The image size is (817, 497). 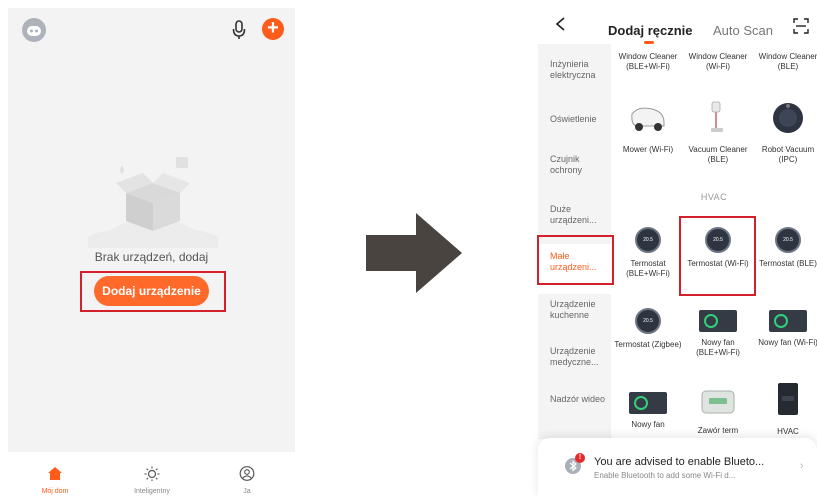 I want to click on hvac-panel-icon, so click(x=788, y=399).